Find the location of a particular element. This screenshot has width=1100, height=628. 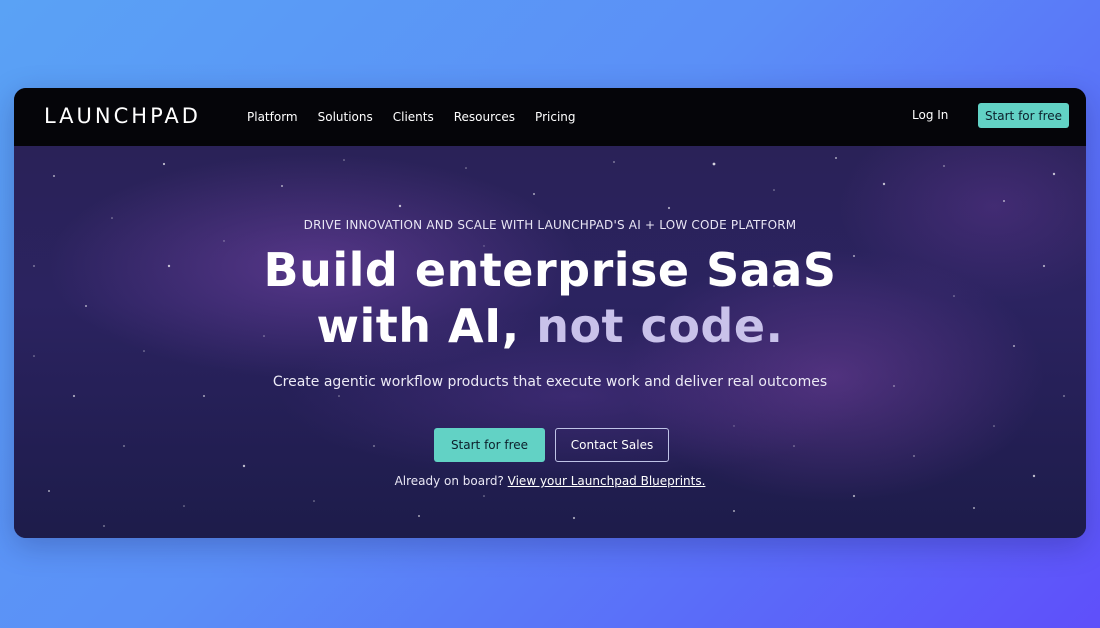

headline-line1: Build enterprise SaaS is located at coordinates (550, 270).